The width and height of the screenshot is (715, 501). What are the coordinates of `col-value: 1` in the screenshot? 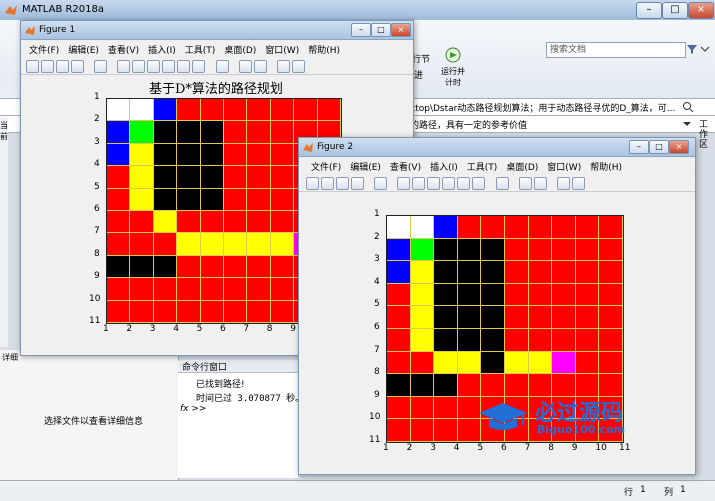 It's located at (683, 490).